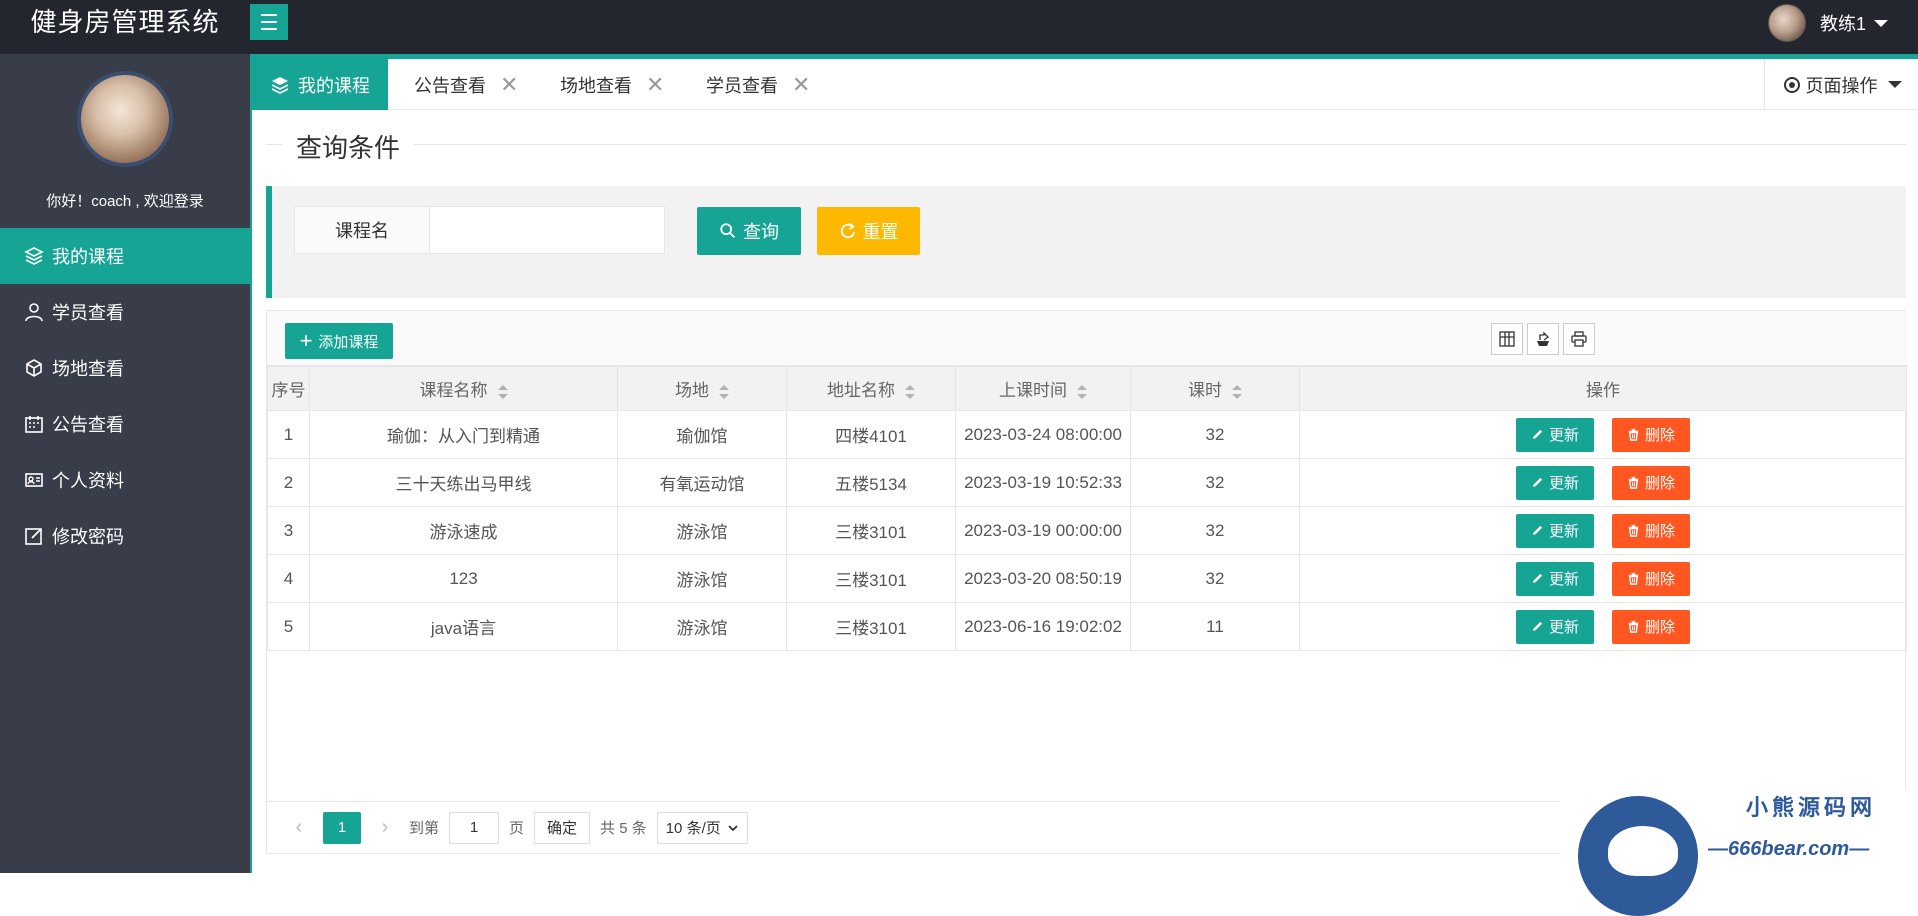  I want to click on sidebar-item-change-password: 修改密码, so click(125, 536).